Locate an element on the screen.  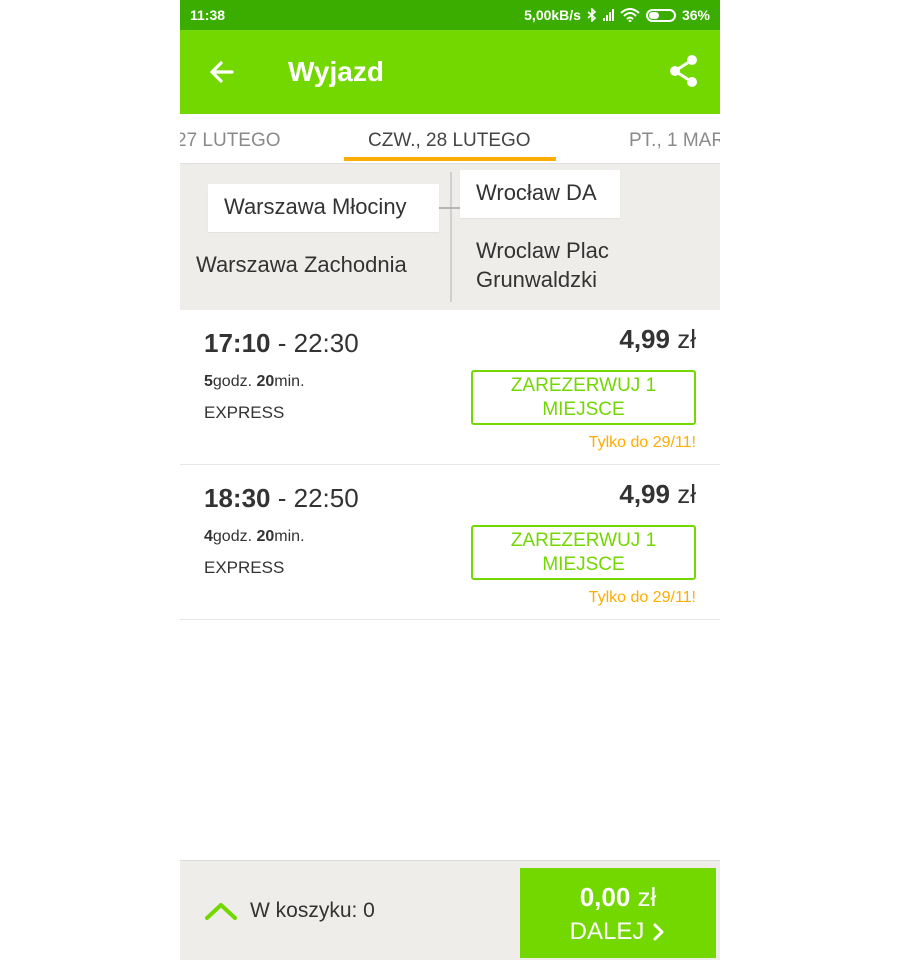
total-amount: 0,00 is located at coordinates (605, 897).